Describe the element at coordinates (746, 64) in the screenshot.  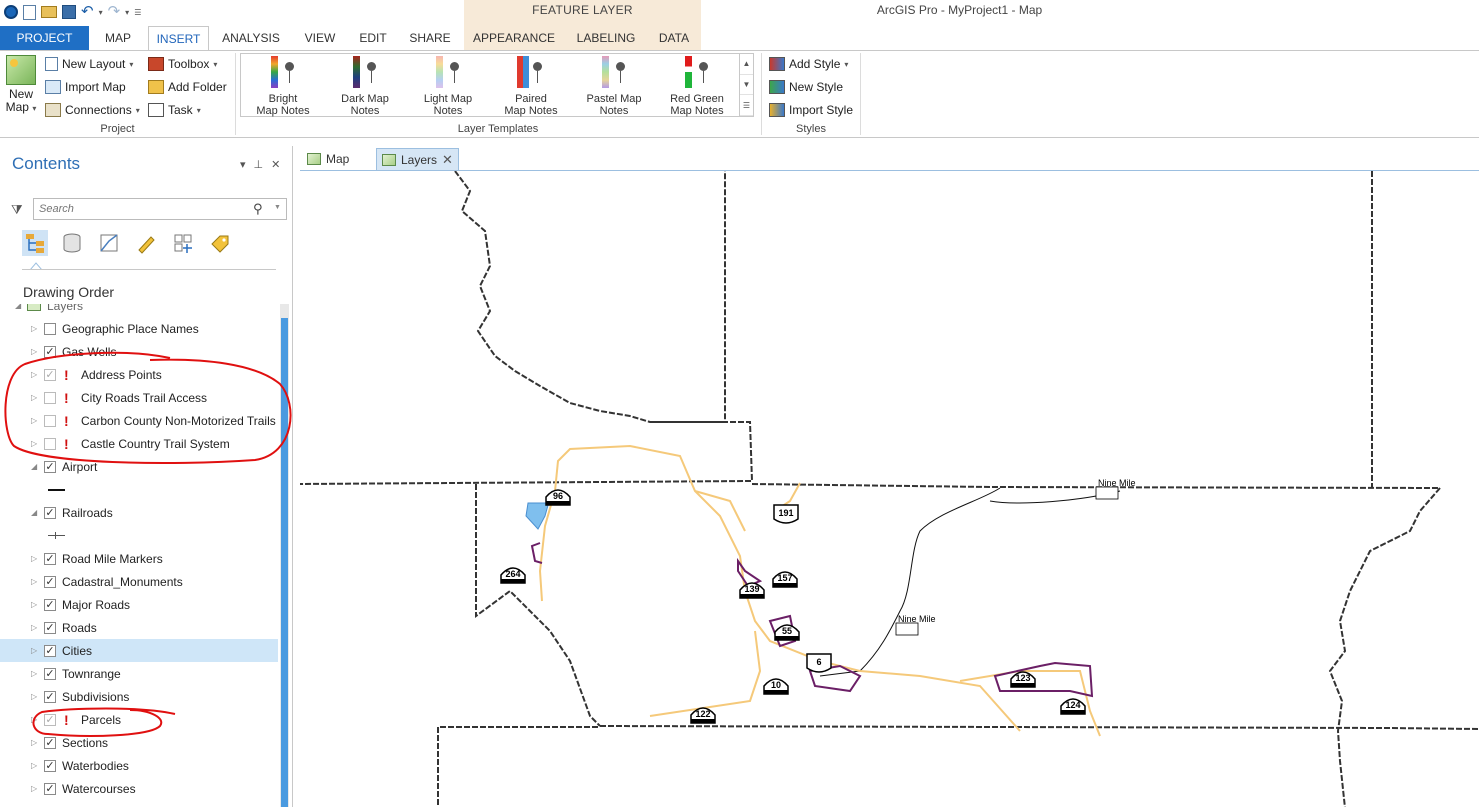
I see `gallery-up-icon: ▲` at that location.